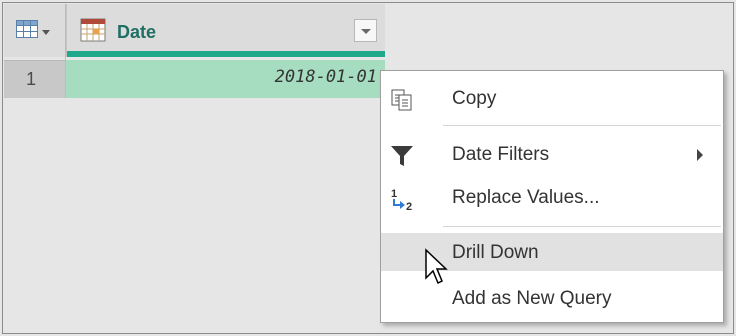 Image resolution: width=736 pixels, height=336 pixels. I want to click on cell-value: 2018-01-01, so click(325, 77).